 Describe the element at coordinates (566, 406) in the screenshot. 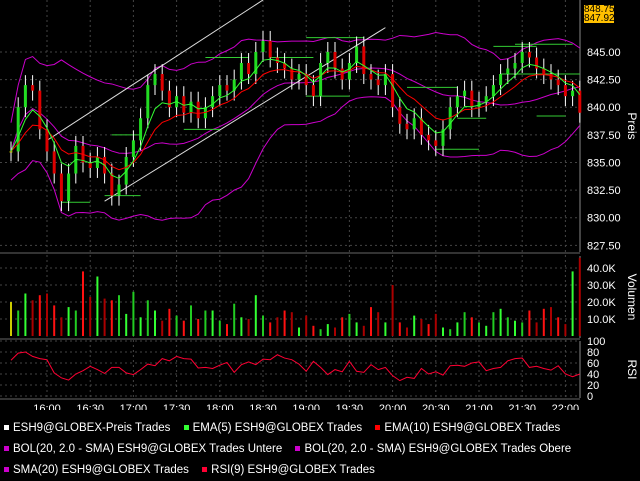

I see `x-tick-label: 22:00` at that location.